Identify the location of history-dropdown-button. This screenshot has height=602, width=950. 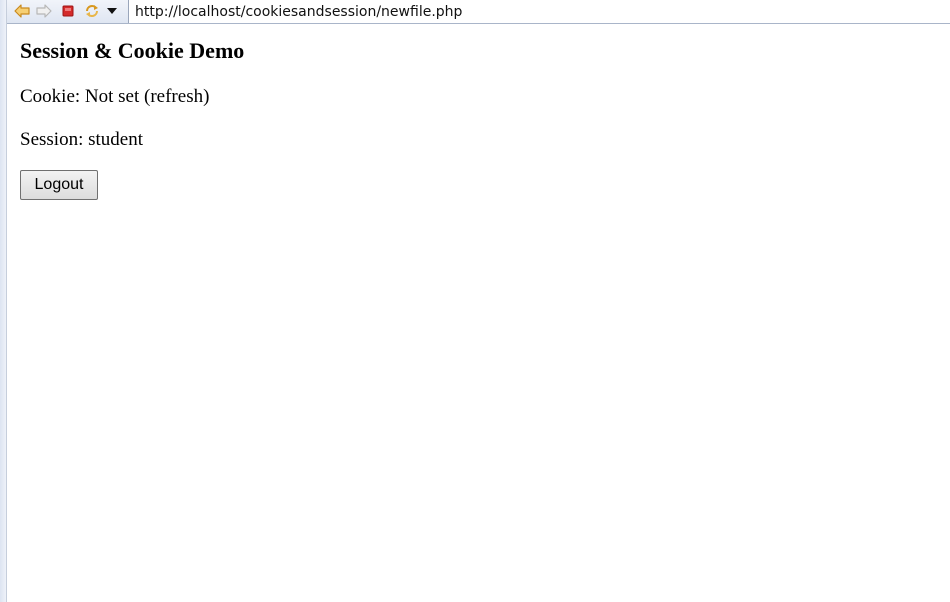
(112, 11).